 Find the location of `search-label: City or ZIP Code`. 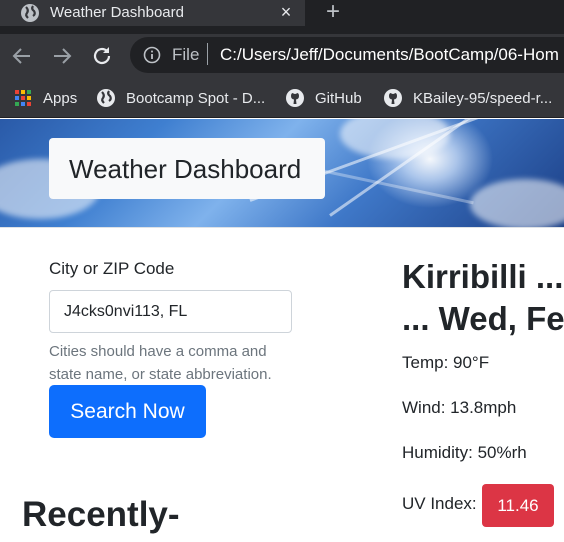

search-label: City or ZIP Code is located at coordinates (112, 268).